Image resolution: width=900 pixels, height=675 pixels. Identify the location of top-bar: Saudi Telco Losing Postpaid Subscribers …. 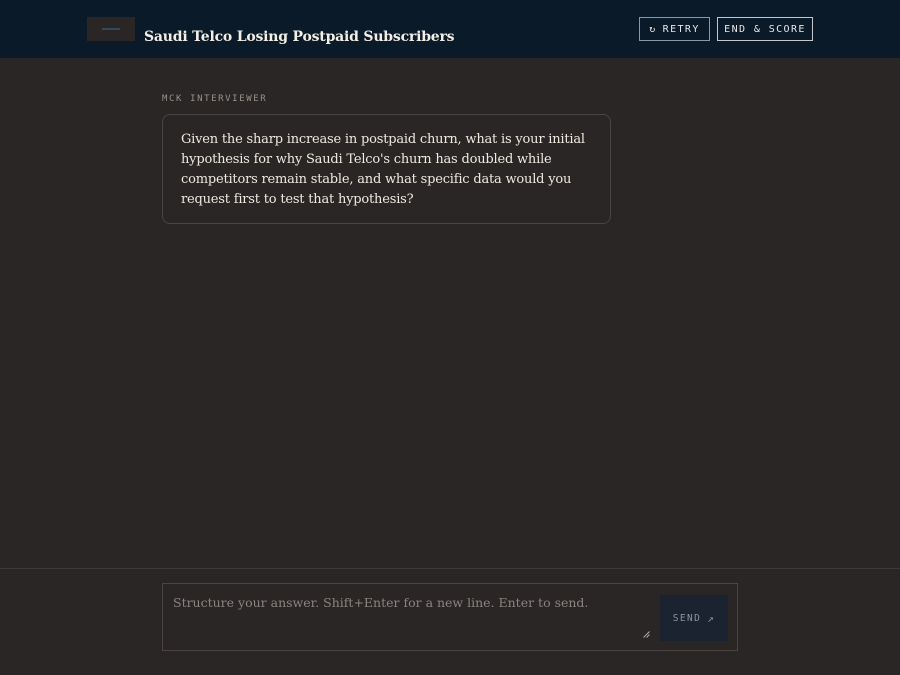
(450, 29).